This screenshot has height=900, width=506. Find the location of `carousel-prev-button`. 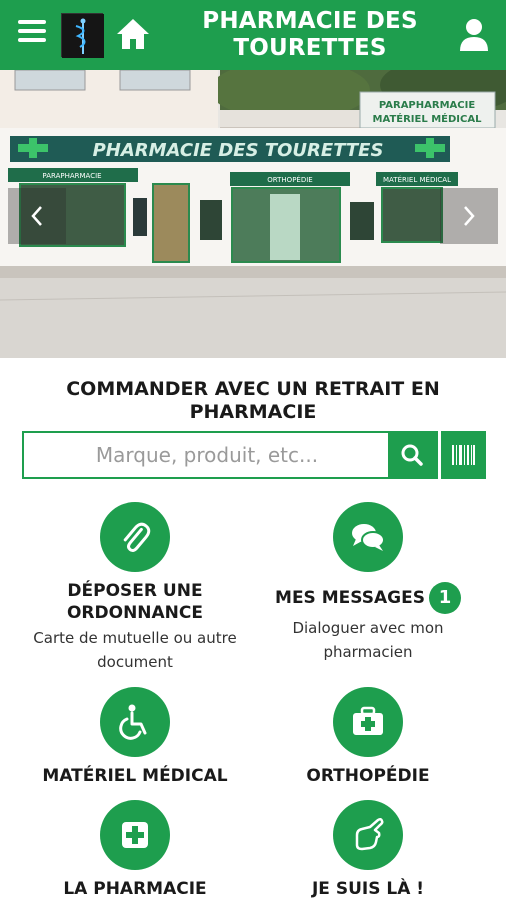

carousel-prev-button is located at coordinates (37, 216).